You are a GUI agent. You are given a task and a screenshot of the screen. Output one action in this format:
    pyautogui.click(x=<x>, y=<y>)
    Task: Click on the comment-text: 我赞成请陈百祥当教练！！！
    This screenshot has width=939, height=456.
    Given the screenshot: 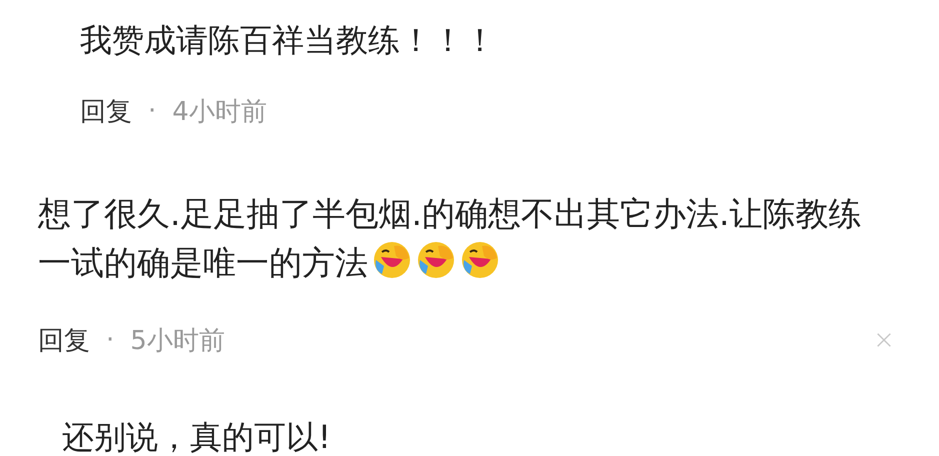 What is the action you would take?
    pyautogui.click(x=288, y=40)
    